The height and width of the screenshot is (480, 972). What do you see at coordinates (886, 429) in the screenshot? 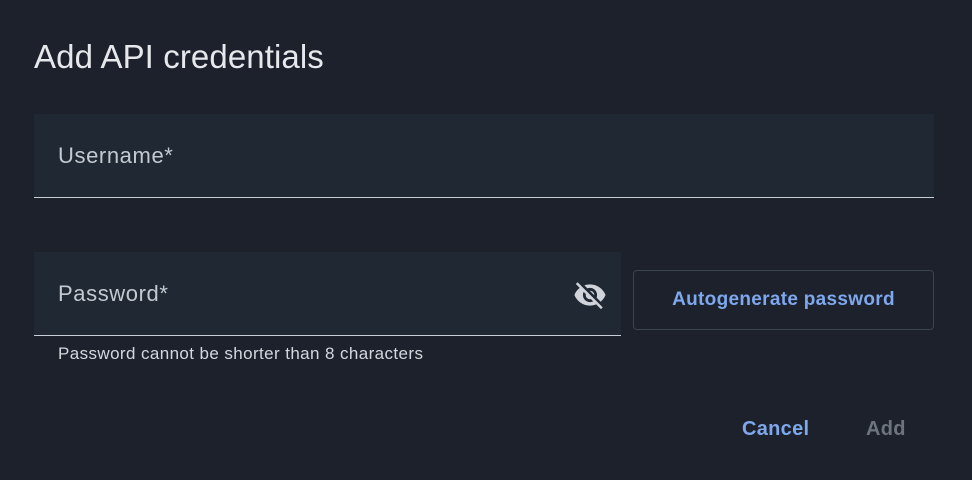
I see `add-button: Add` at bounding box center [886, 429].